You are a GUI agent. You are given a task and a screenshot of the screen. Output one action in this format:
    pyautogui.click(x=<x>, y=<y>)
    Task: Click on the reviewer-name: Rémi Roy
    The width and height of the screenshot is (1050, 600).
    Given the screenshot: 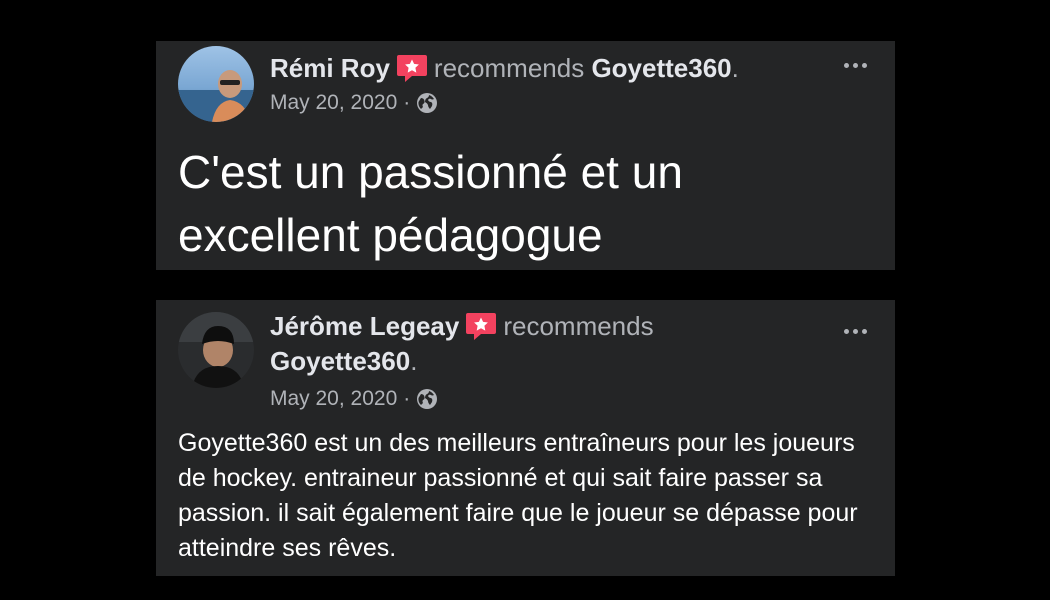 What is the action you would take?
    pyautogui.click(x=330, y=68)
    